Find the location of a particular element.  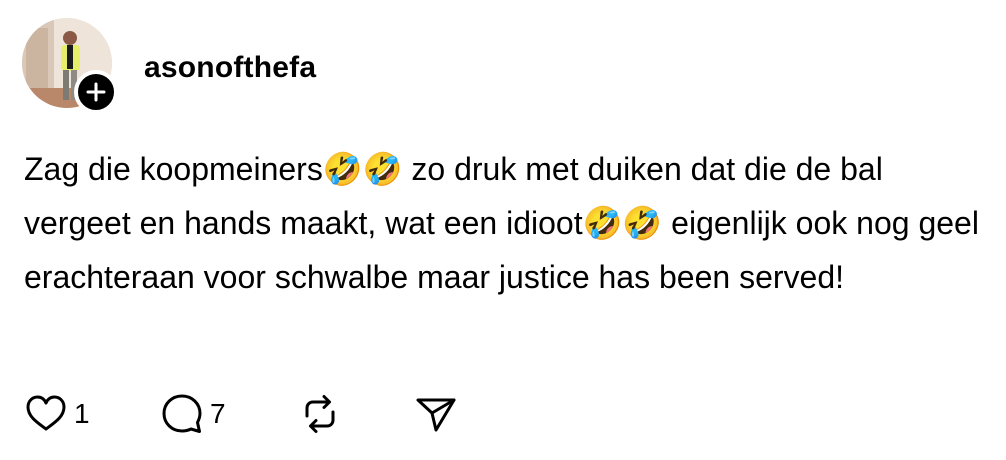

send-icon is located at coordinates (436, 414).